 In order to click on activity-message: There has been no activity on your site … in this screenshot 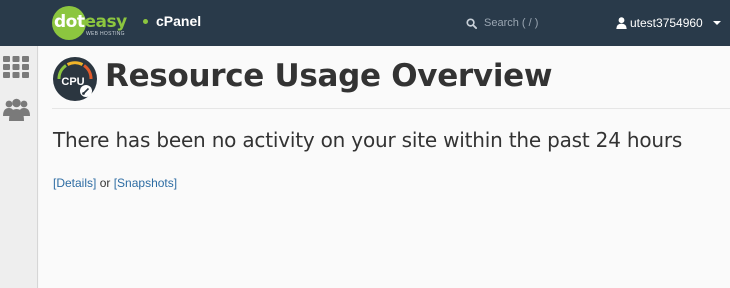, I will do `click(368, 140)`.